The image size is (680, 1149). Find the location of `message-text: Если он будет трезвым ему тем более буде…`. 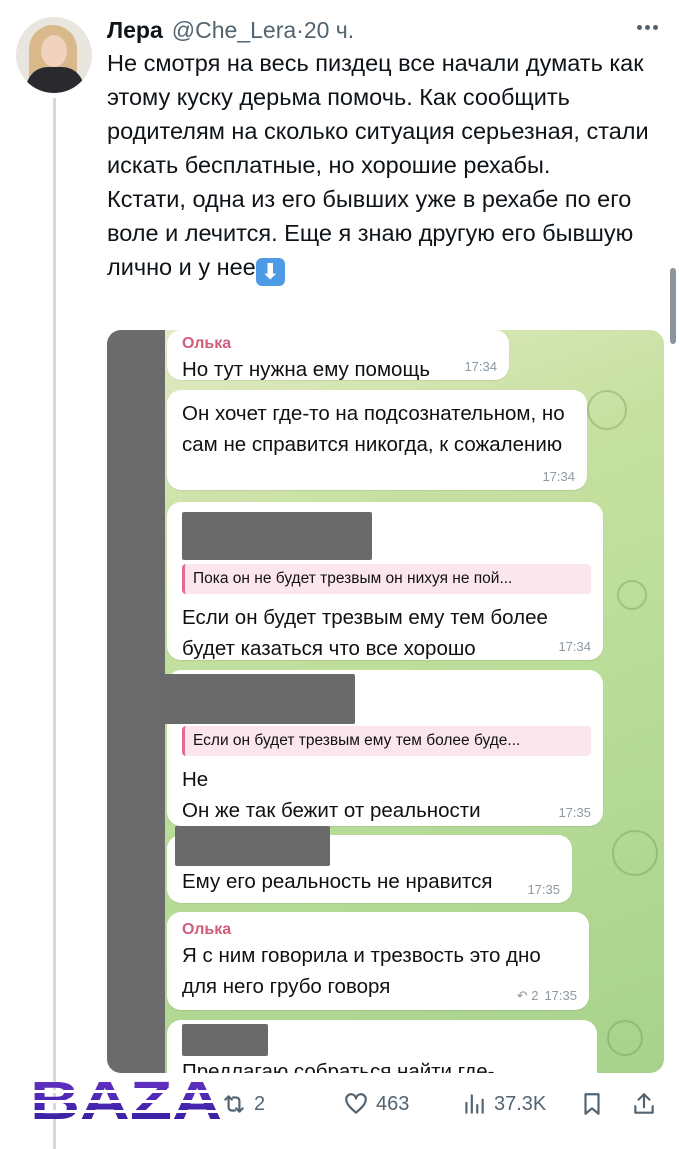

message-text: Если он будет трезвым ему тем более буде… is located at coordinates (365, 633).